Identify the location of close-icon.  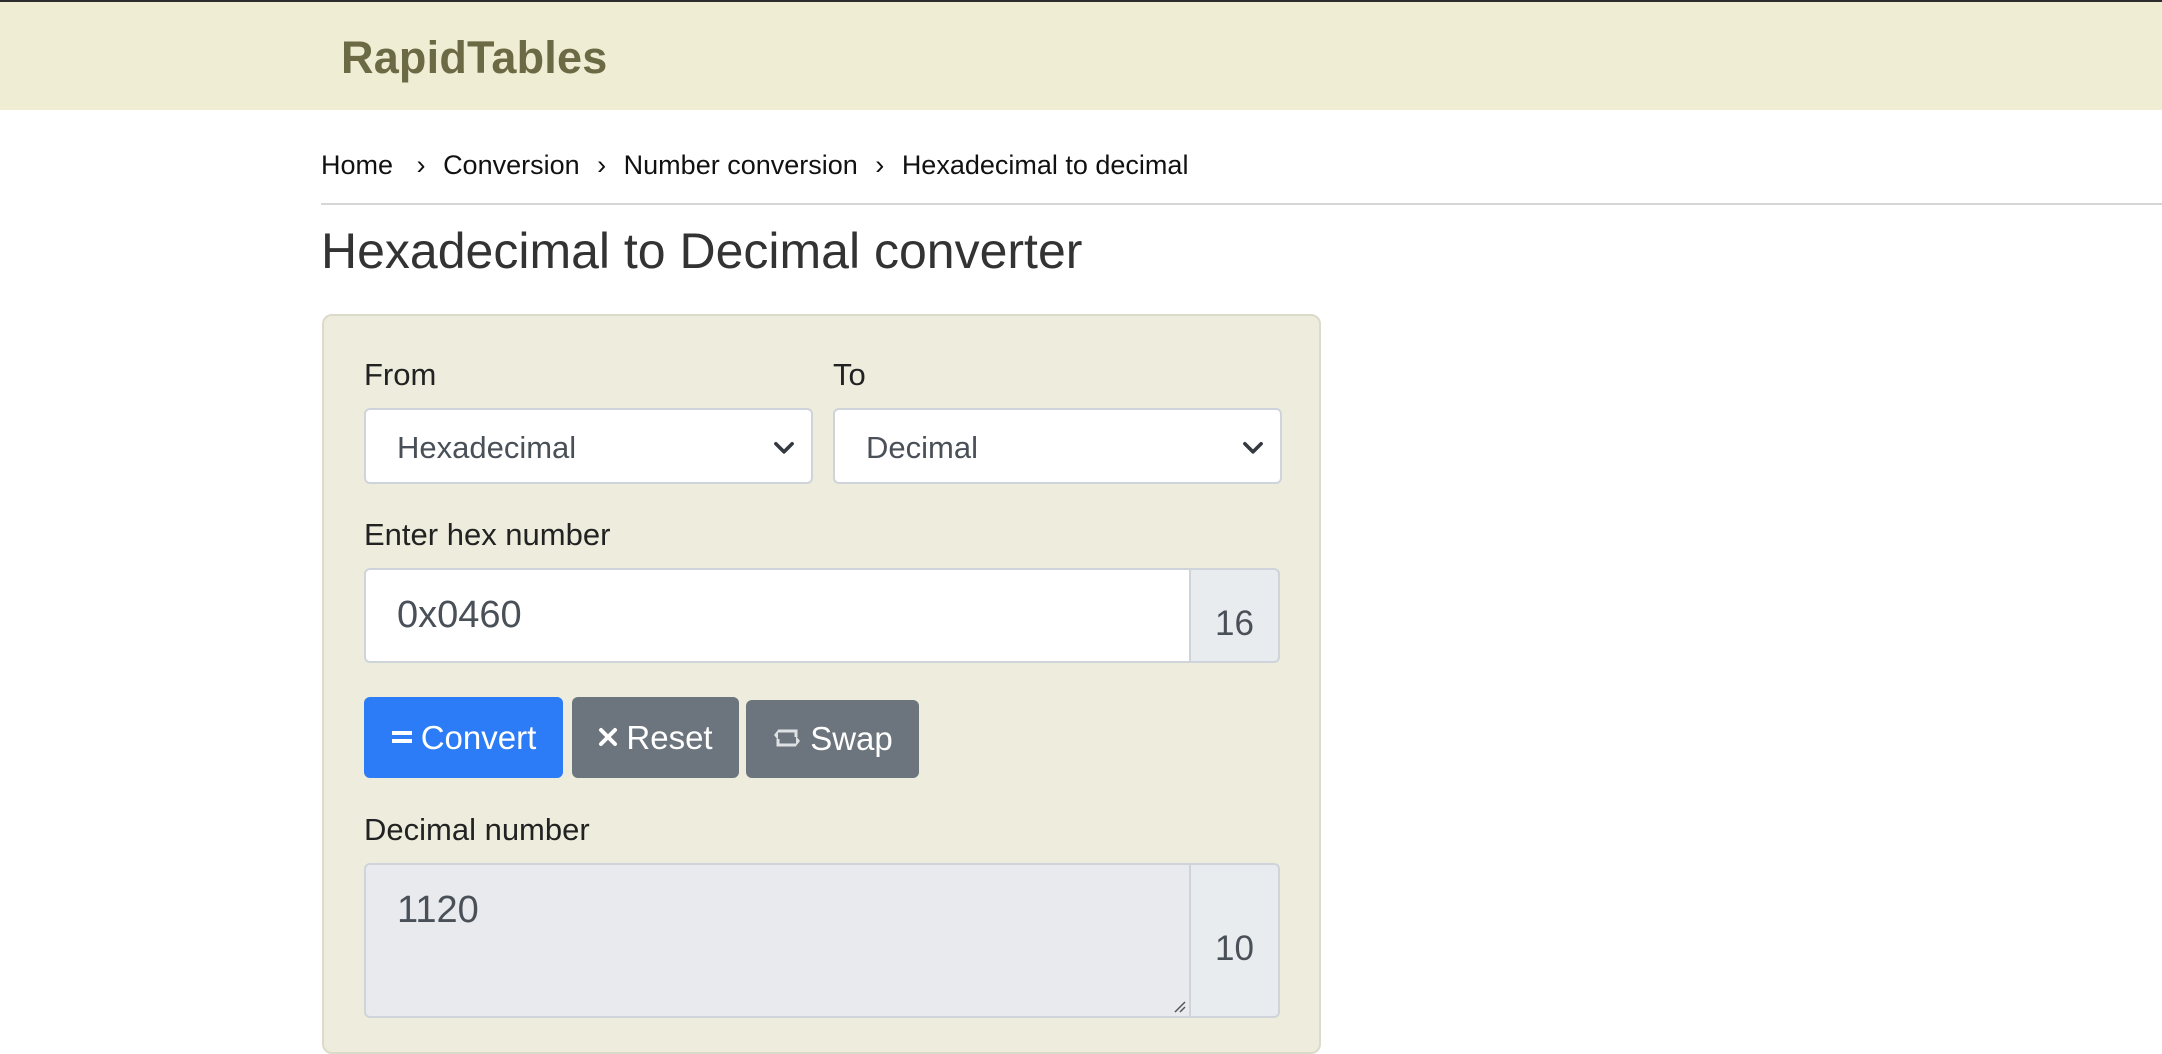
(608, 737).